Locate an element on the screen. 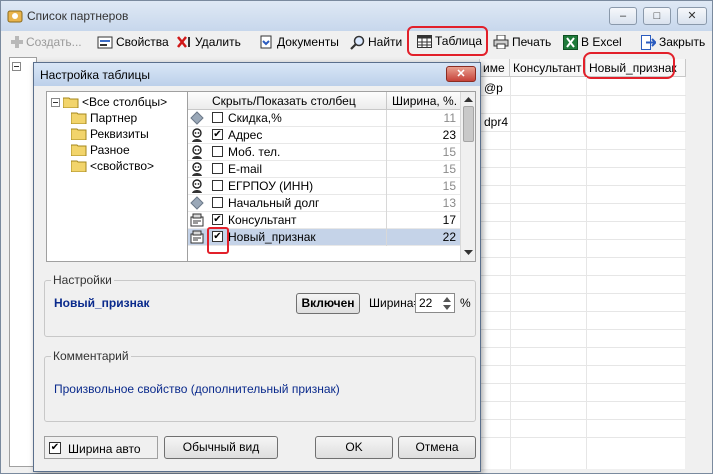 This screenshot has height=474, width=713. tree-item-property: <свойство> is located at coordinates (112, 166).